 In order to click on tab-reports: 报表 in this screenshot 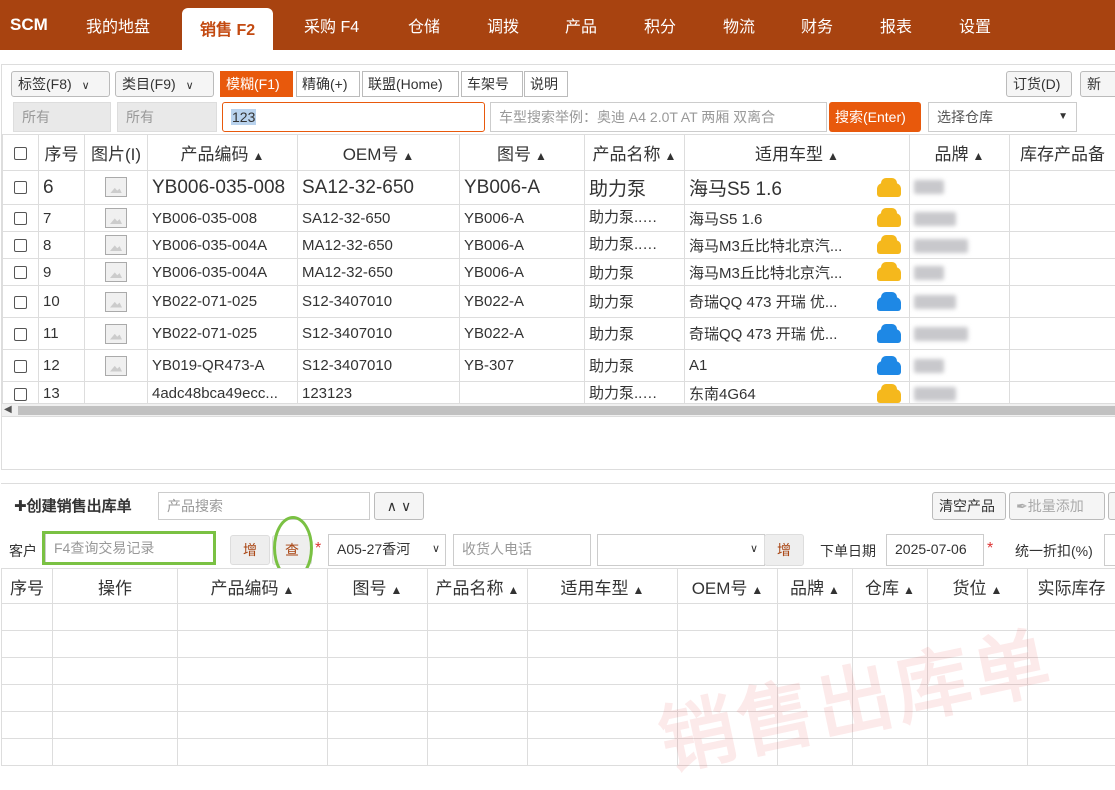, I will do `click(896, 25)`.